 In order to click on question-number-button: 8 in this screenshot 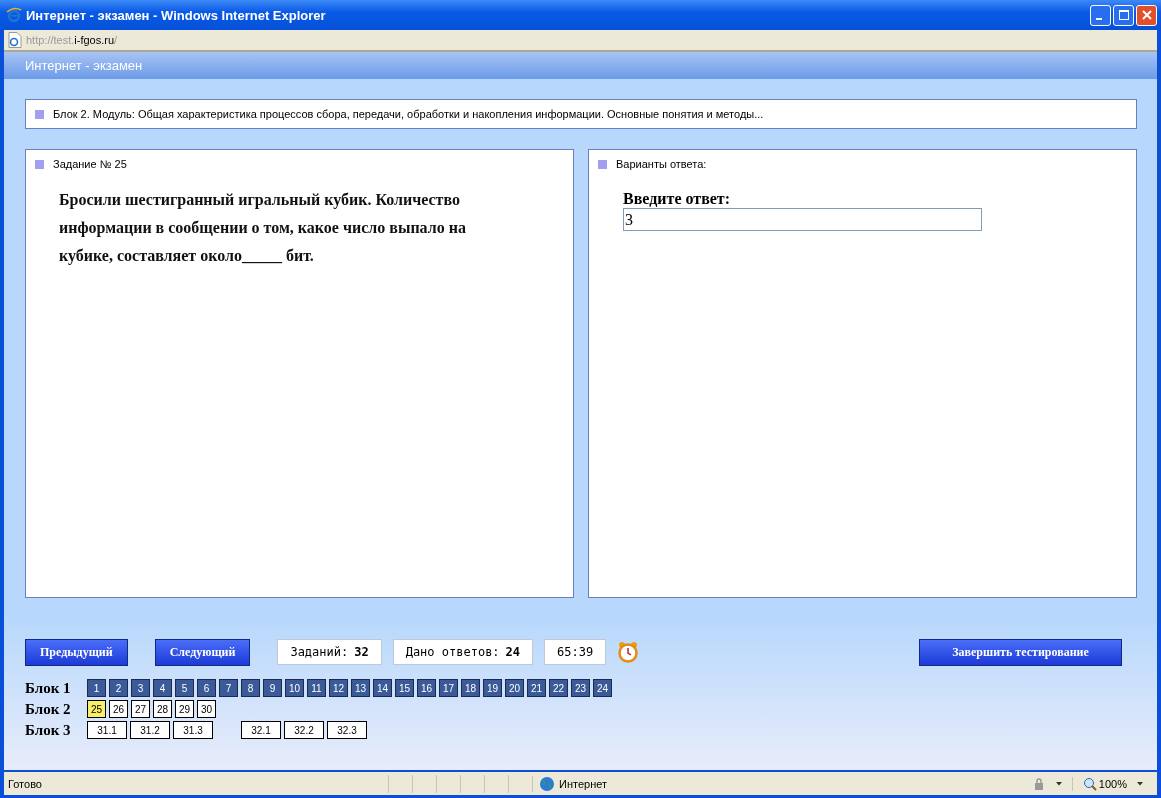, I will do `click(250, 688)`.